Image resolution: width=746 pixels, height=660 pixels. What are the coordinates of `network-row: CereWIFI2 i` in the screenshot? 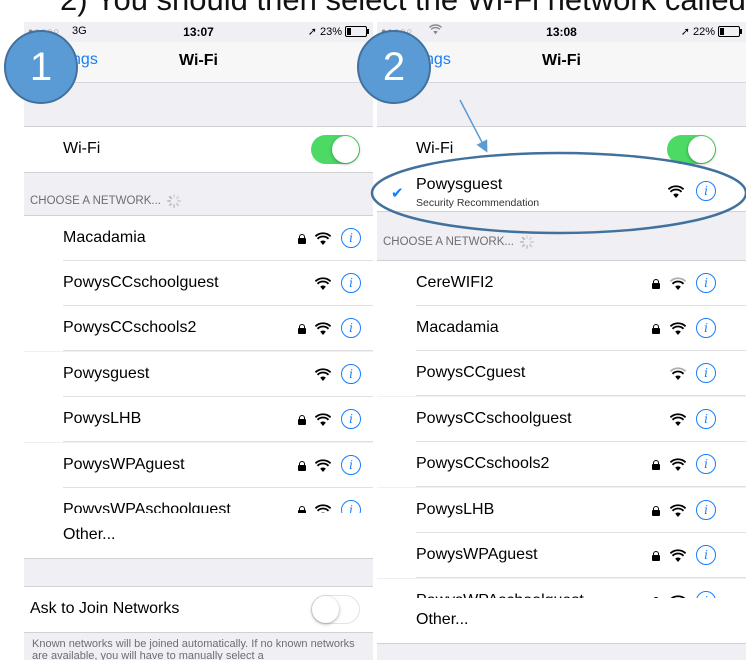 It's located at (561, 283).